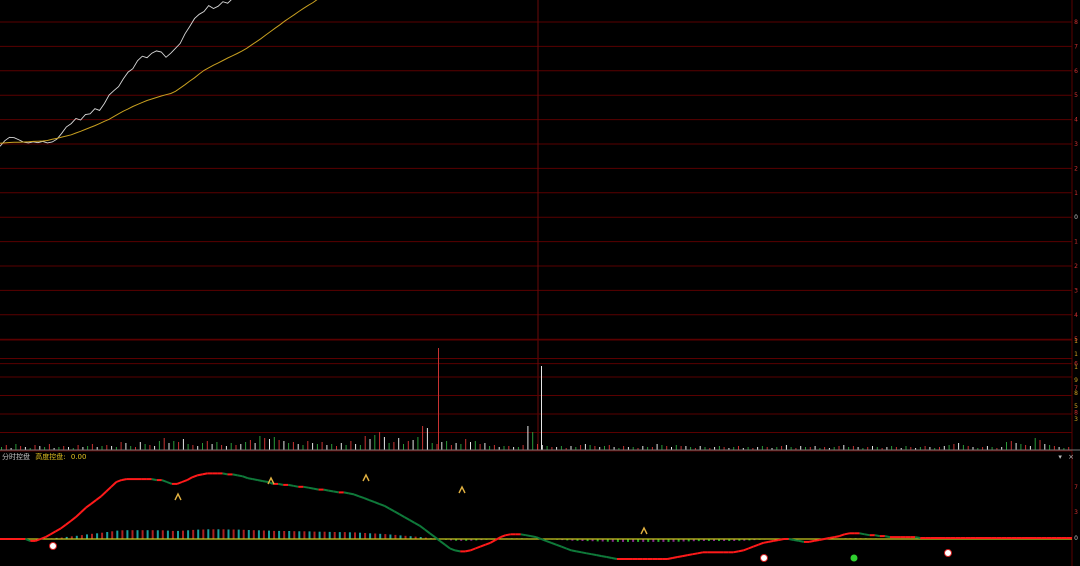  What do you see at coordinates (1076, 120) in the screenshot?
I see `price-axis-label: 4` at bounding box center [1076, 120].